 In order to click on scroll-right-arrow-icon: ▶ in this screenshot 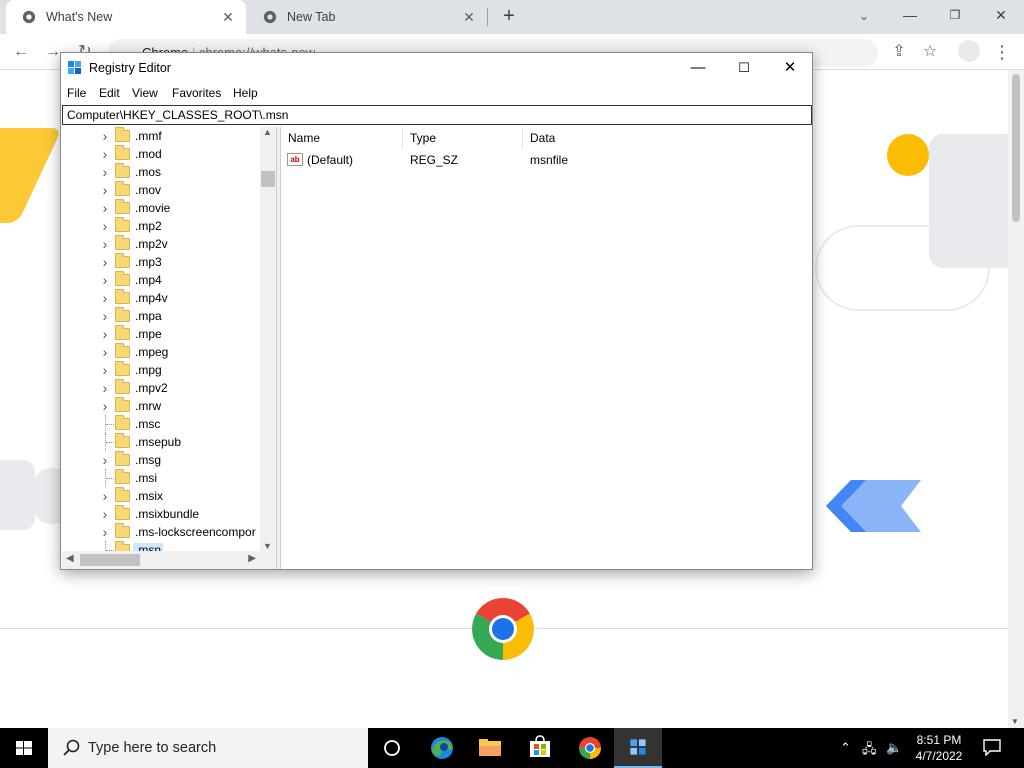, I will do `click(252, 558)`.